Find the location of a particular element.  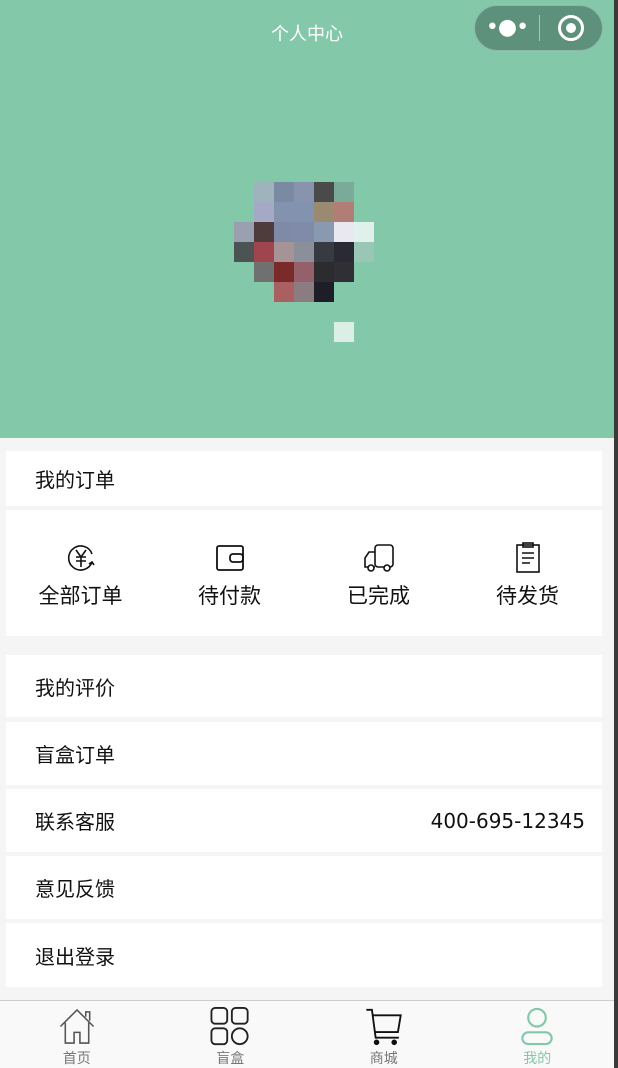

tab-mine: 我的 is located at coordinates (538, 1034).